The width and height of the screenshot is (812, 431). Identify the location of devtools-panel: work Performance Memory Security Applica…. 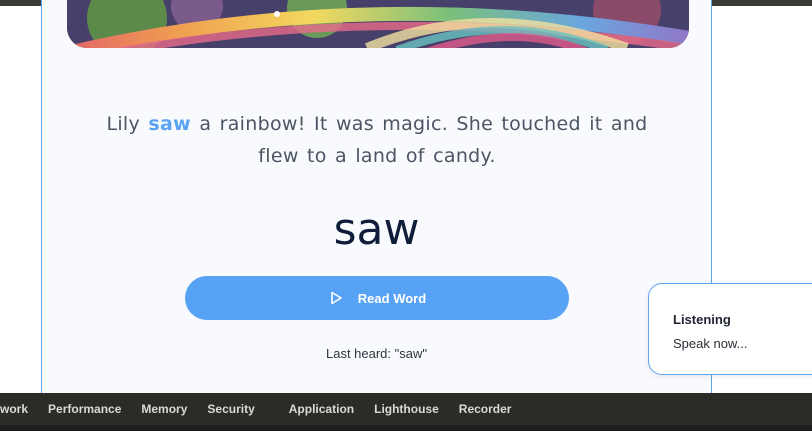
(406, 412).